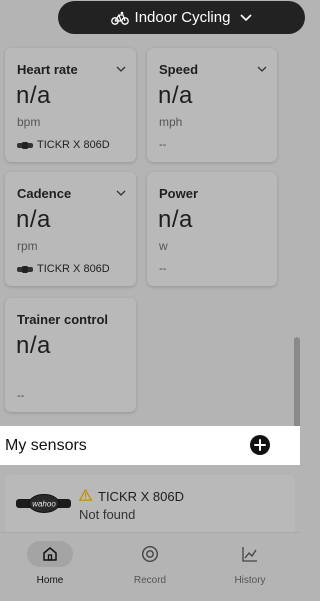 Image resolution: width=320 pixels, height=601 pixels. Describe the element at coordinates (297, 383) in the screenshot. I see `scrollbar-thumb` at that location.